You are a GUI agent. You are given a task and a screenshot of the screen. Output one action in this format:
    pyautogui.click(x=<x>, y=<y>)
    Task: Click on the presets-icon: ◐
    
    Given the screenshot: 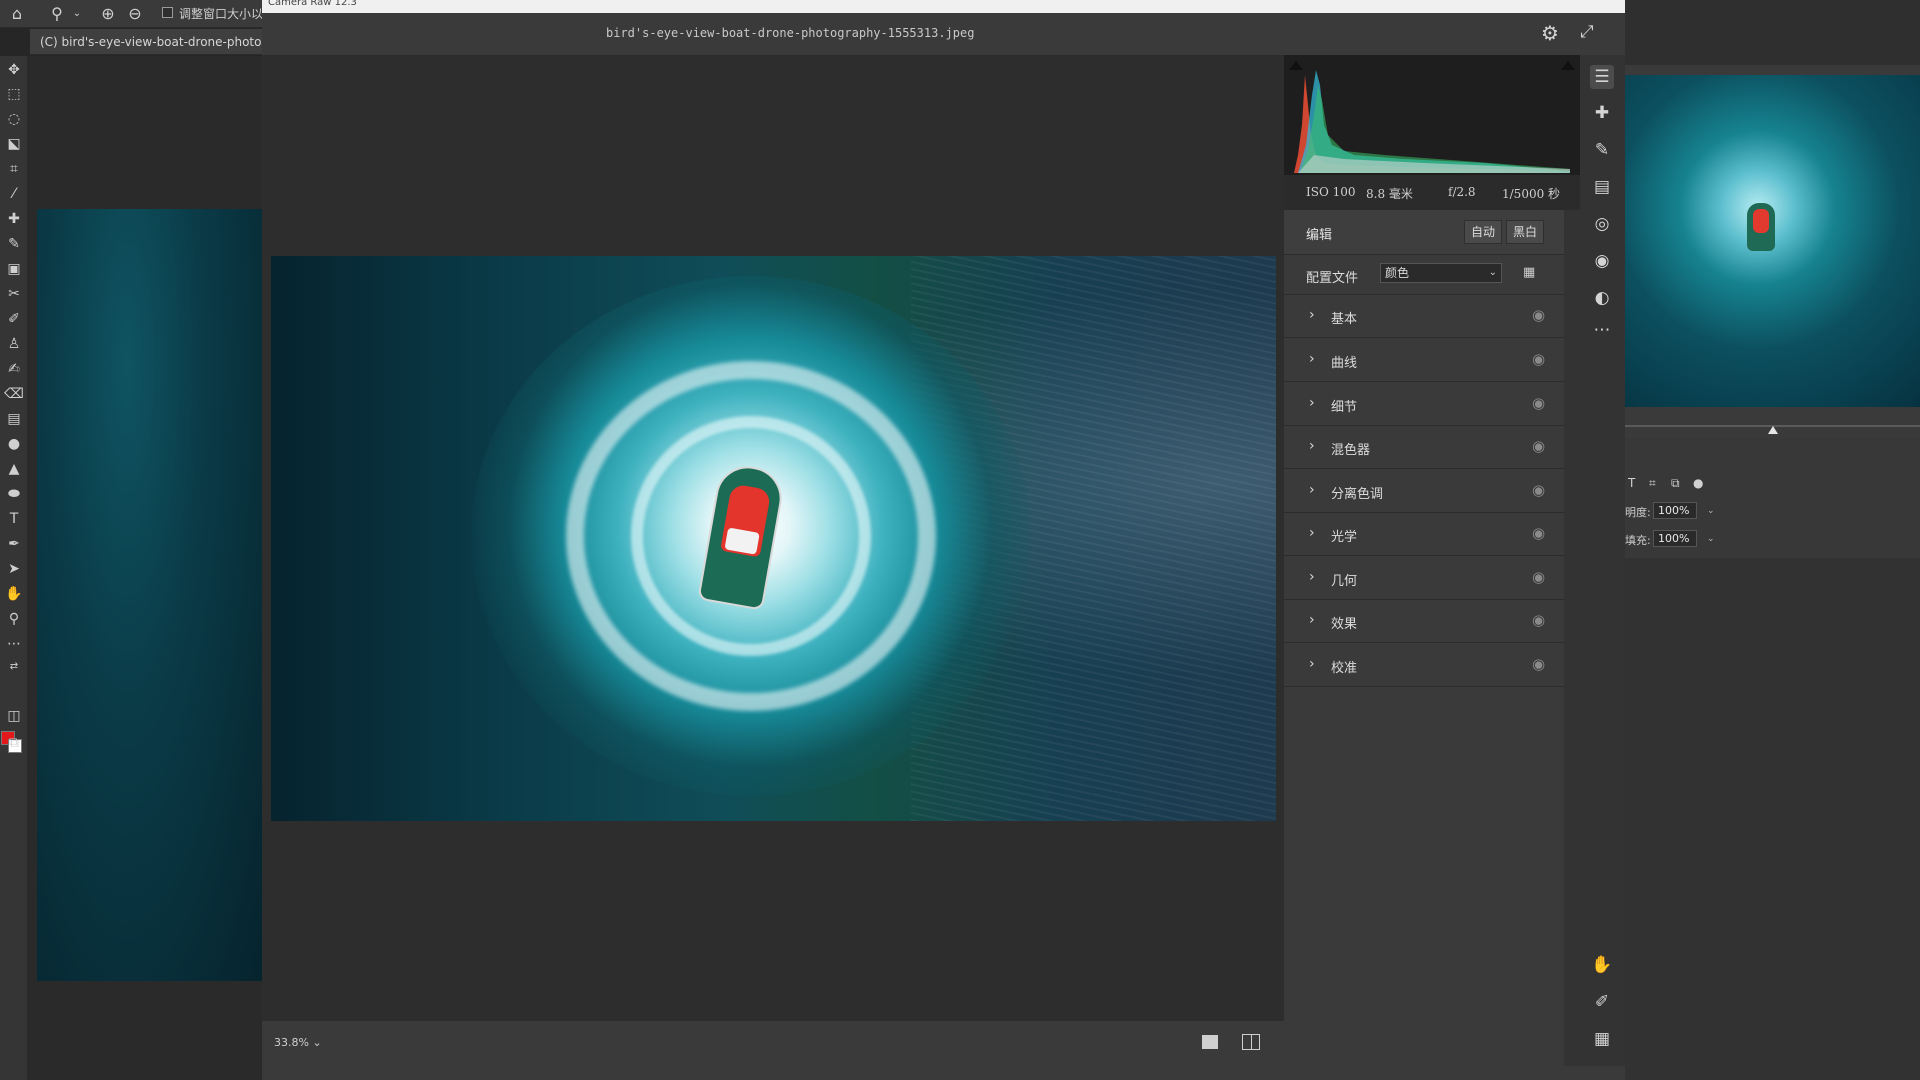 What is the action you would take?
    pyautogui.click(x=1602, y=298)
    